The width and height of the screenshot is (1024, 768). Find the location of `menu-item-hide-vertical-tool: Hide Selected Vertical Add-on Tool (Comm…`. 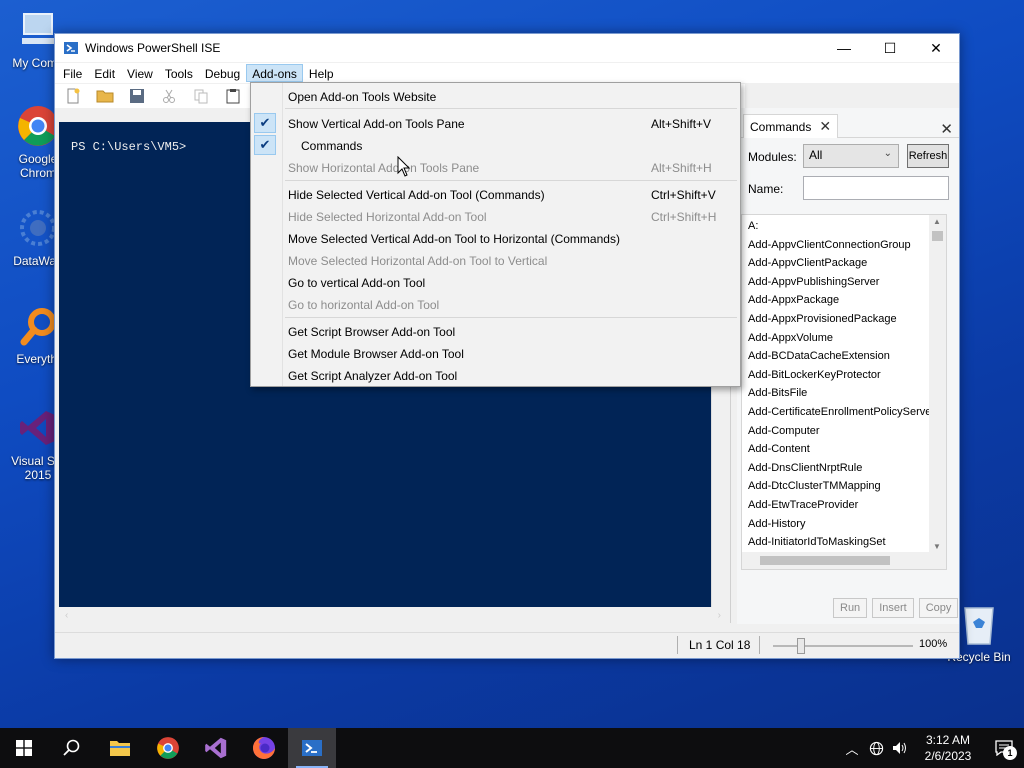

menu-item-hide-vertical-tool: Hide Selected Vertical Add-on Tool (Comm… is located at coordinates (495, 194).